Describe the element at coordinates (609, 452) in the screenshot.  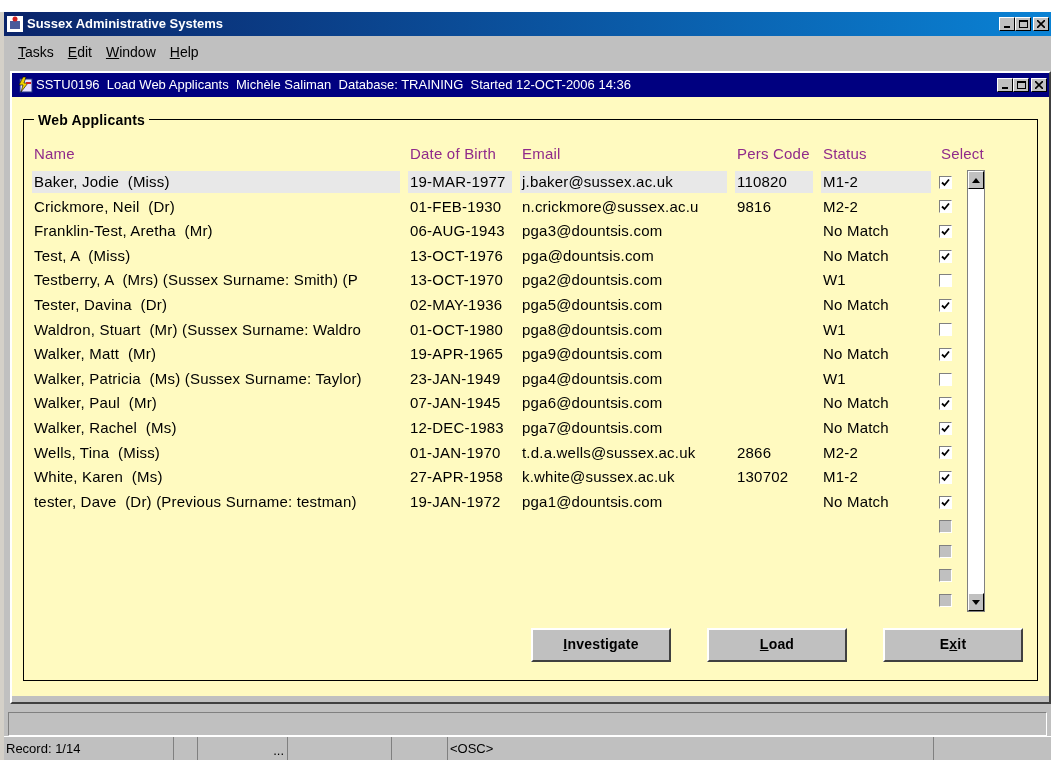
I see `table-cell-text: t.d.a.wells@sussex.ac.uk` at that location.